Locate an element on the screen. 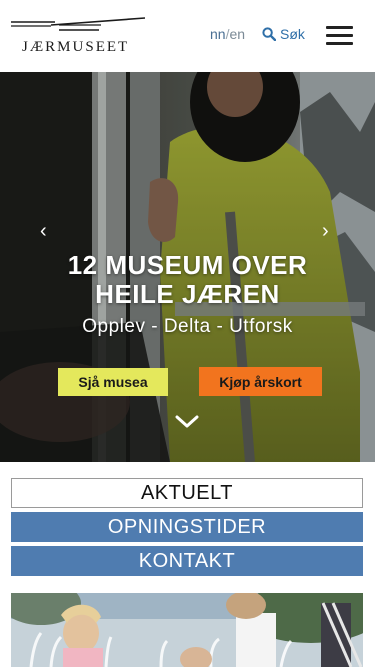  carousel-prev-arrow: ‹ is located at coordinates (43, 231).